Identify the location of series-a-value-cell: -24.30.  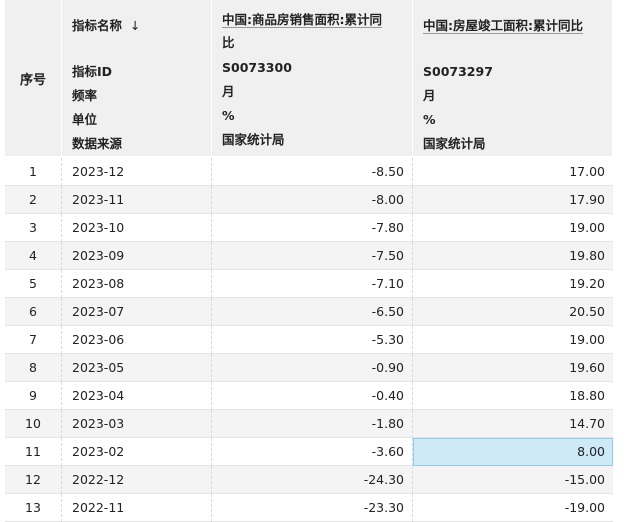
(312, 480).